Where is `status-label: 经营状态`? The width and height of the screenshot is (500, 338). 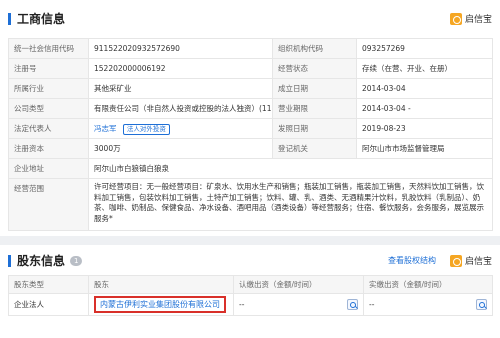 status-label: 经营状态 is located at coordinates (314, 68).